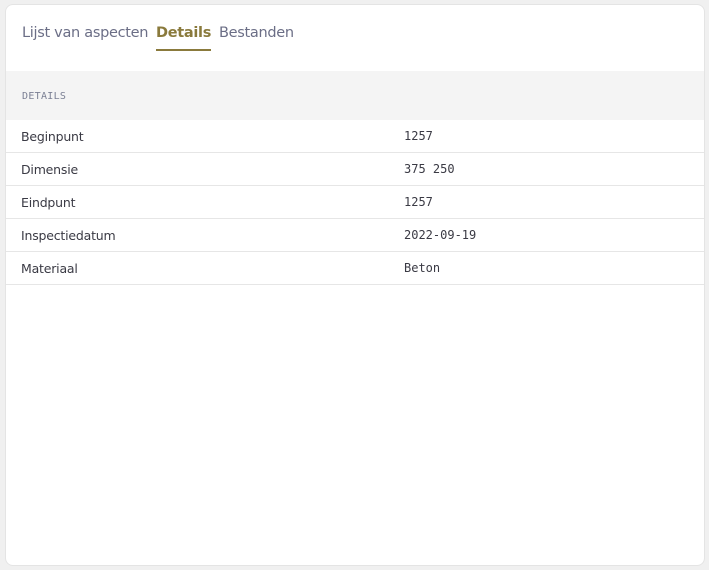  Describe the element at coordinates (49, 169) in the screenshot. I see `detail-label: Dimensie` at that location.